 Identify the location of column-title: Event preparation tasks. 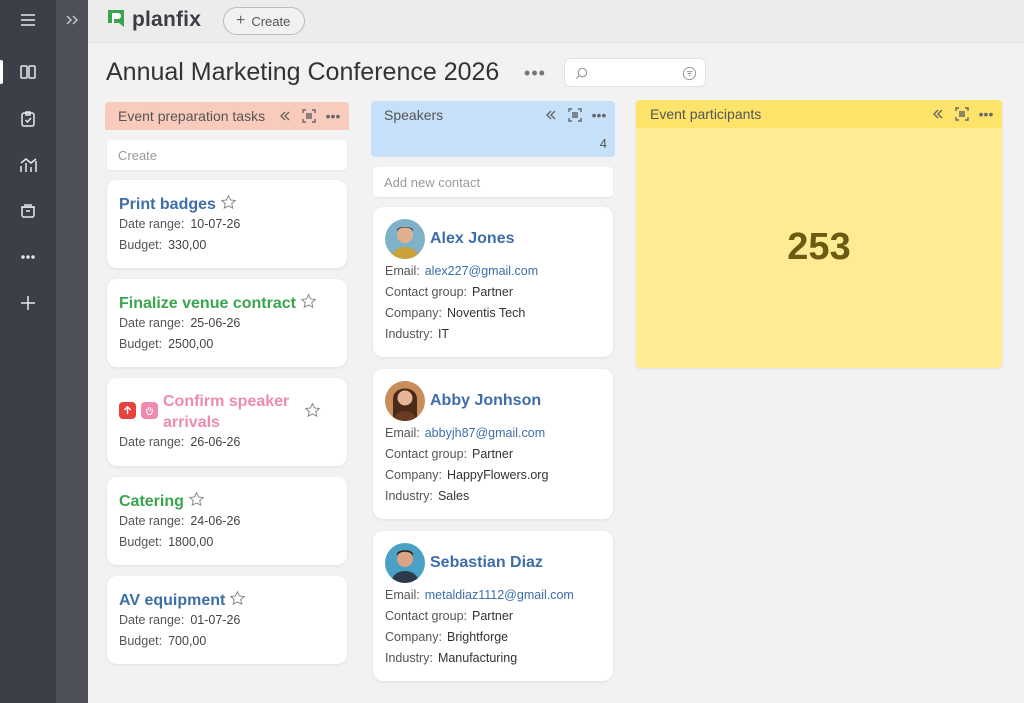
(192, 116).